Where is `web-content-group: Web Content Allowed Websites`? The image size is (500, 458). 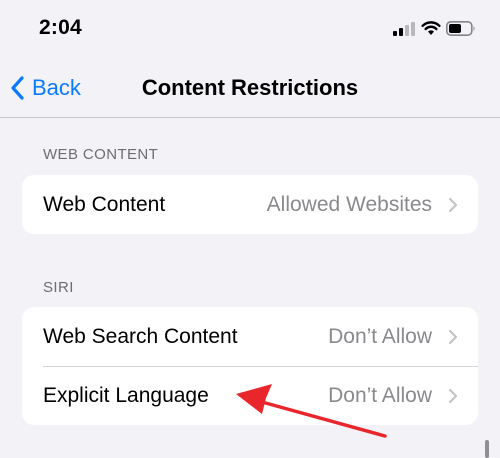
web-content-group: Web Content Allowed Websites is located at coordinates (250, 204).